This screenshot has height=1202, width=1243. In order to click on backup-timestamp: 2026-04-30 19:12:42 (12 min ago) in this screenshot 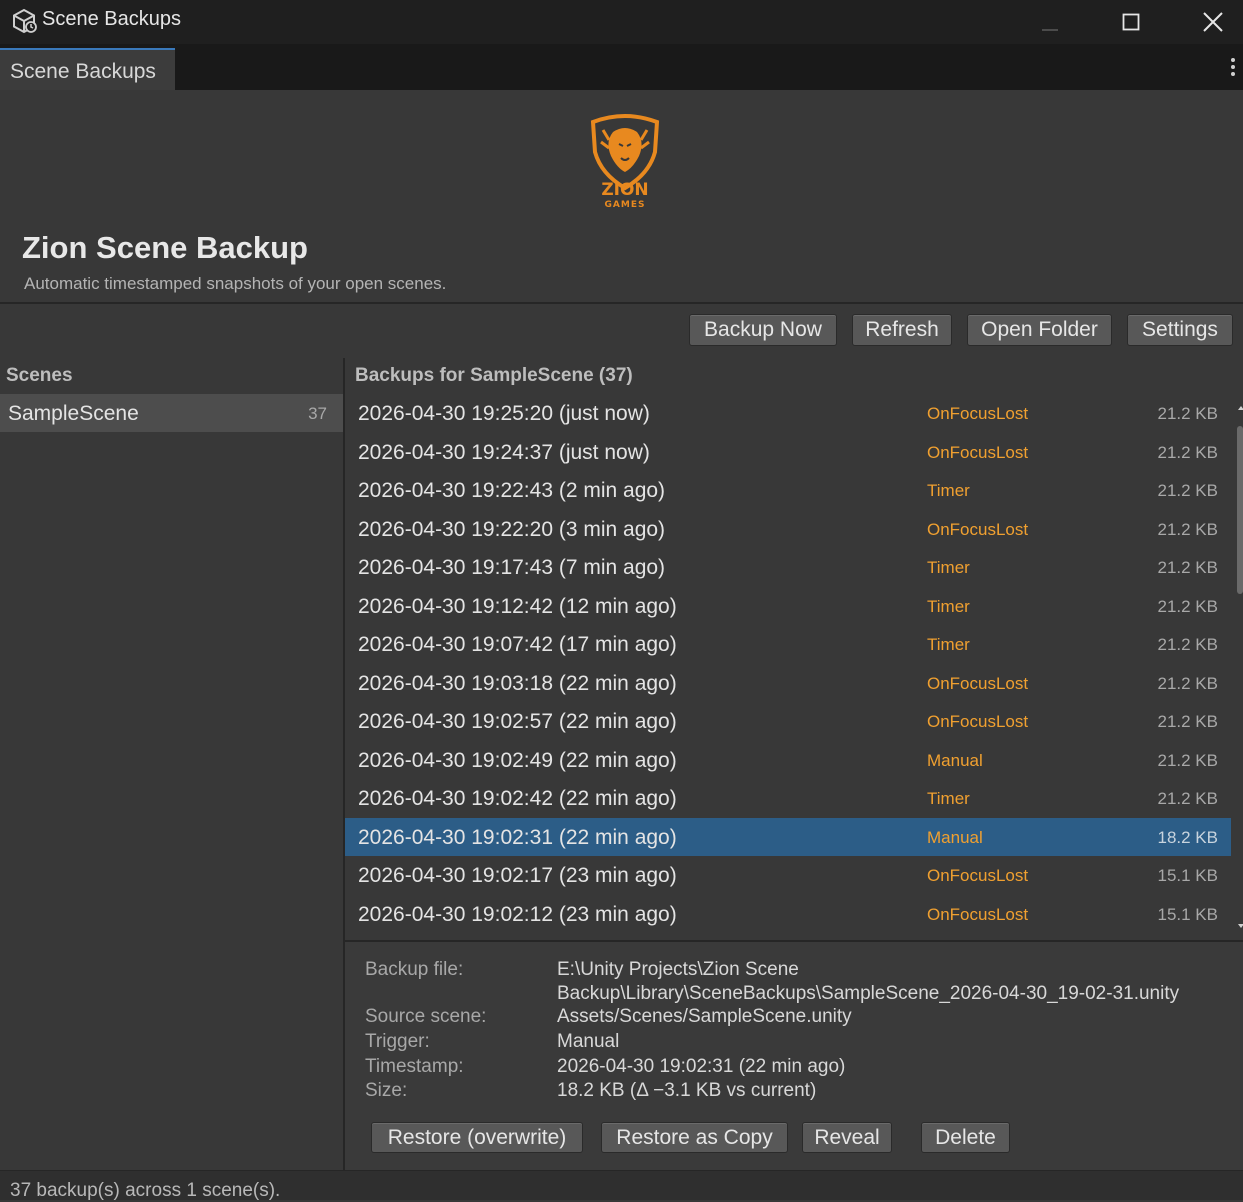, I will do `click(517, 606)`.